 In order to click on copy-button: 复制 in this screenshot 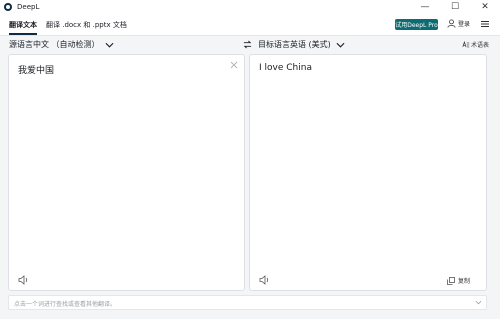, I will do `click(458, 280)`.